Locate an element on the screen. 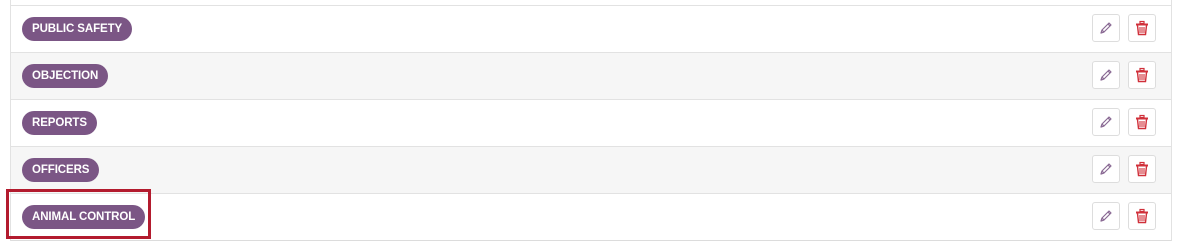 The height and width of the screenshot is (247, 1200). category-tag-officers: OFFICERS is located at coordinates (61, 170).